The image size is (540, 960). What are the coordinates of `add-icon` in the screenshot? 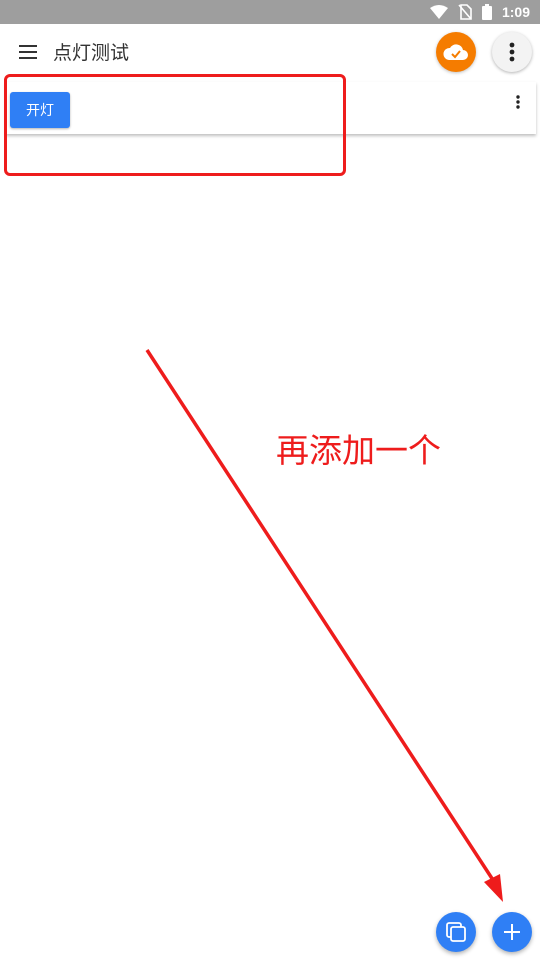 It's located at (512, 932).